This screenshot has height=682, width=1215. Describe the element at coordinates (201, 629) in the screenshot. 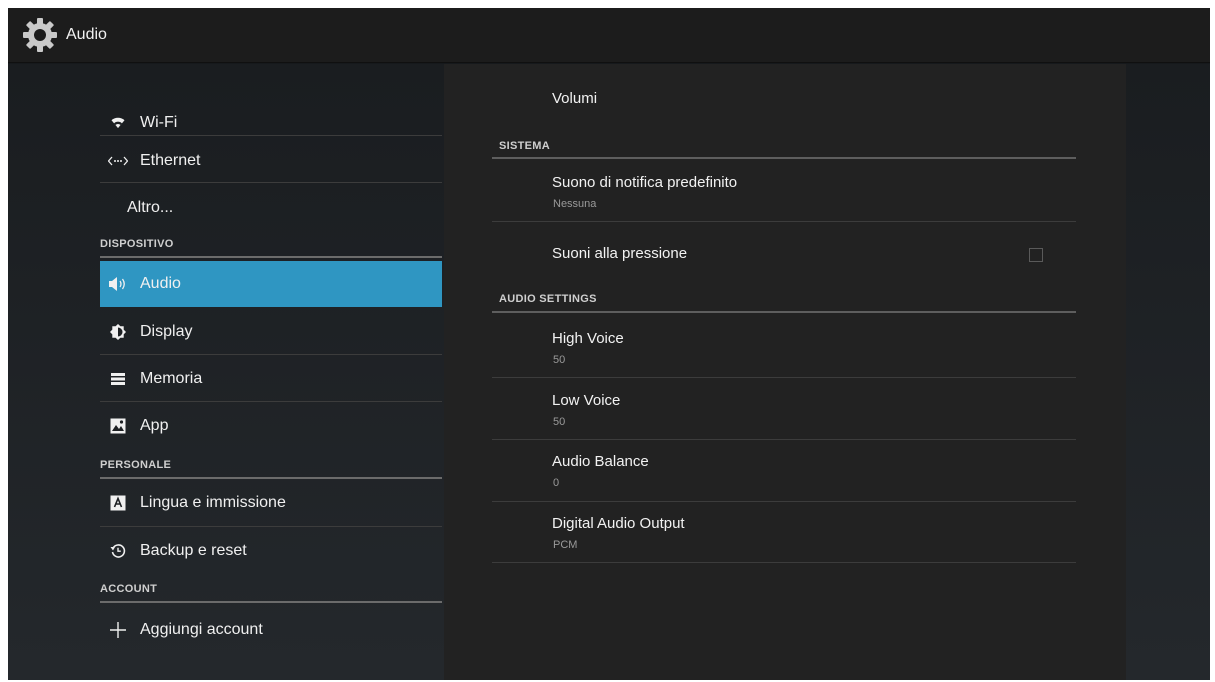

I see `sidebar-item-label: Aggiungi account` at that location.